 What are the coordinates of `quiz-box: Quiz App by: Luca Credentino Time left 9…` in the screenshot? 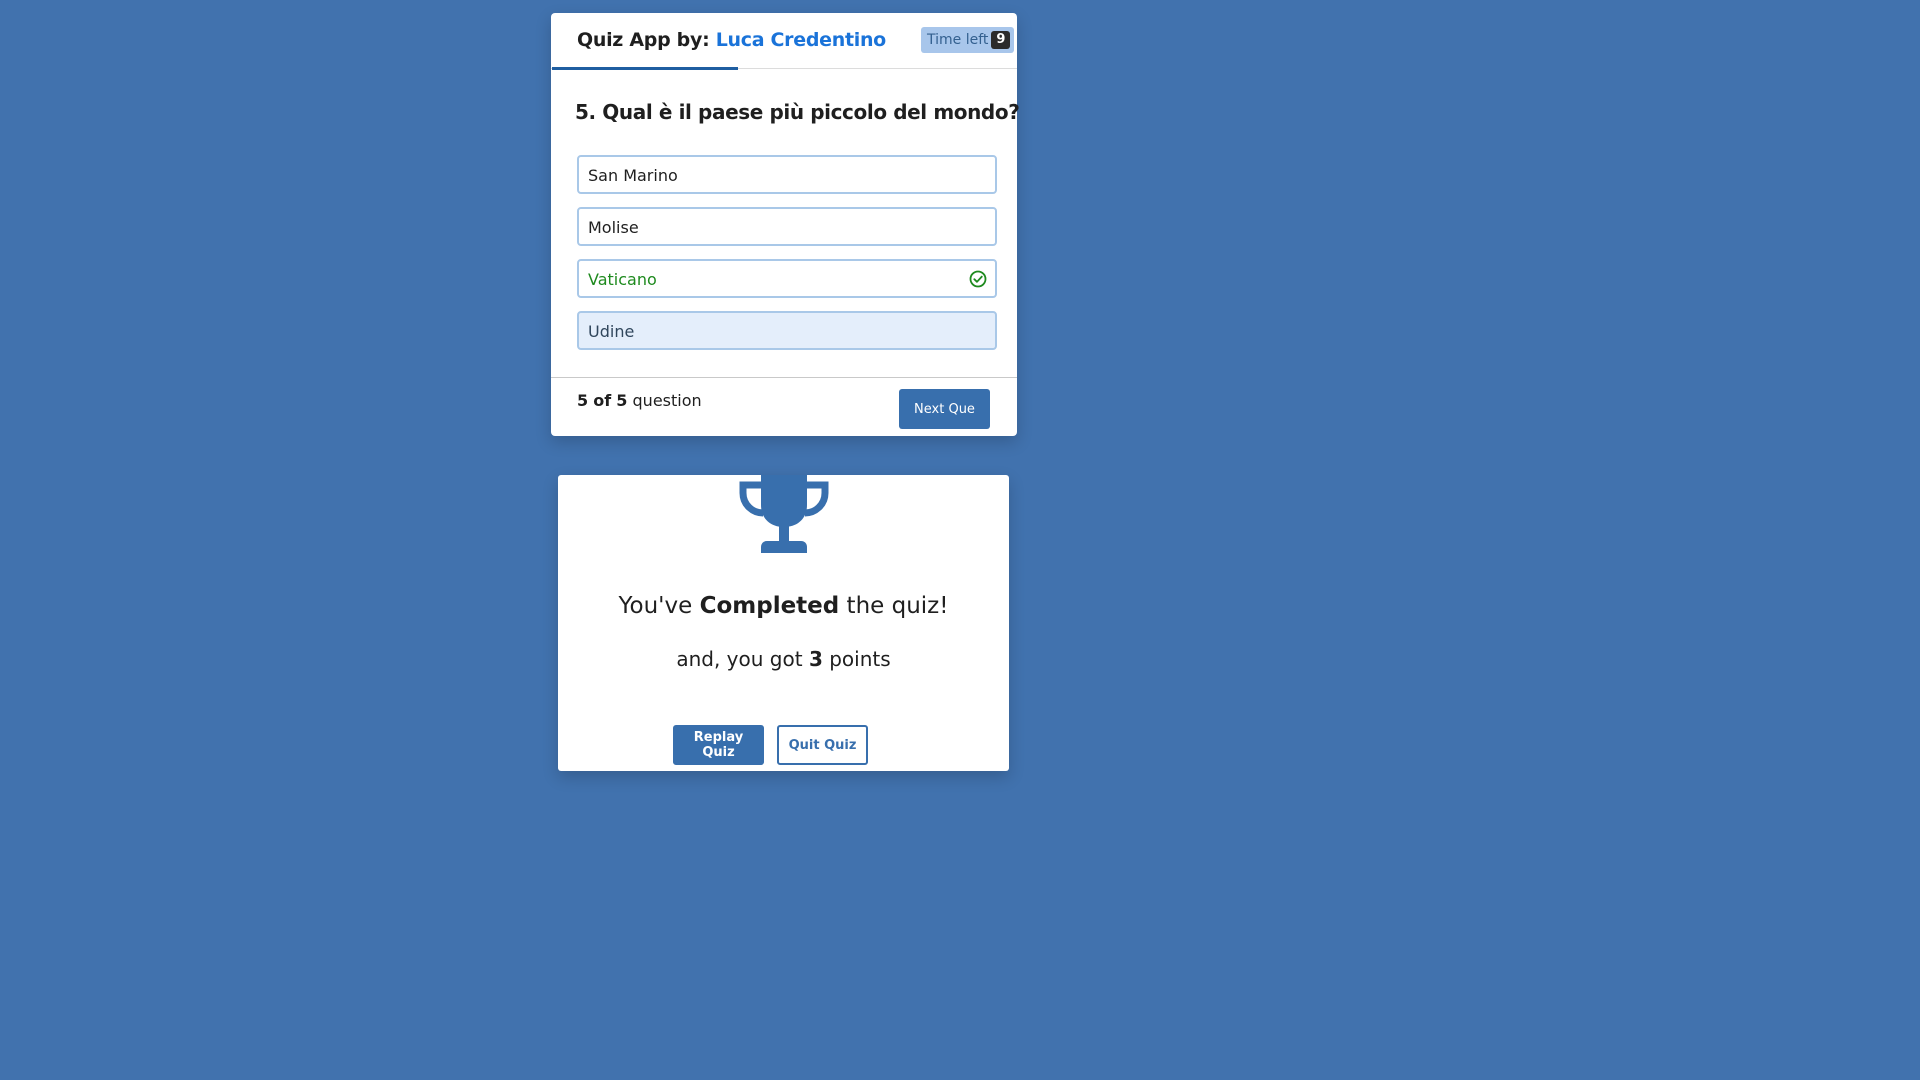 It's located at (785, 224).